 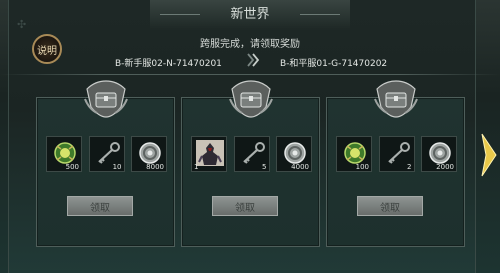 What do you see at coordinates (250, 15) in the screenshot?
I see `dialog-title: 新世界` at bounding box center [250, 15].